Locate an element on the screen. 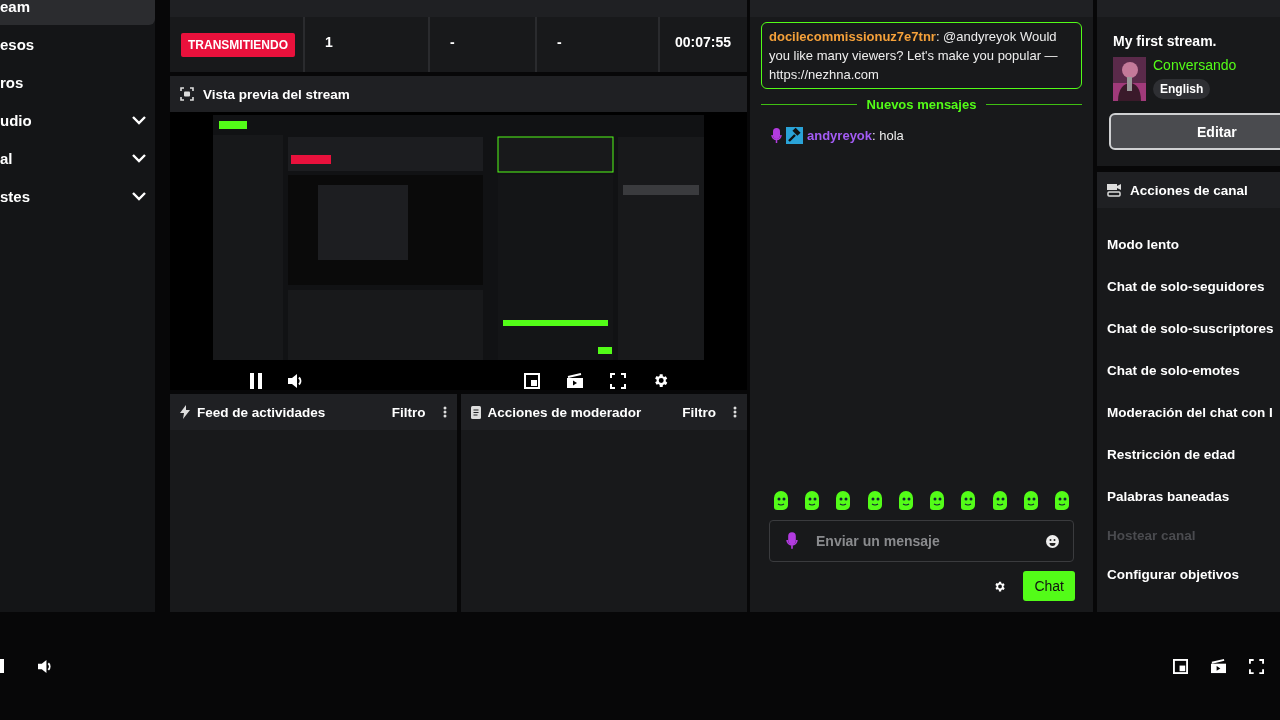 The image size is (1280, 720). channel-action-item: Configurar objetivos is located at coordinates (1193, 574).